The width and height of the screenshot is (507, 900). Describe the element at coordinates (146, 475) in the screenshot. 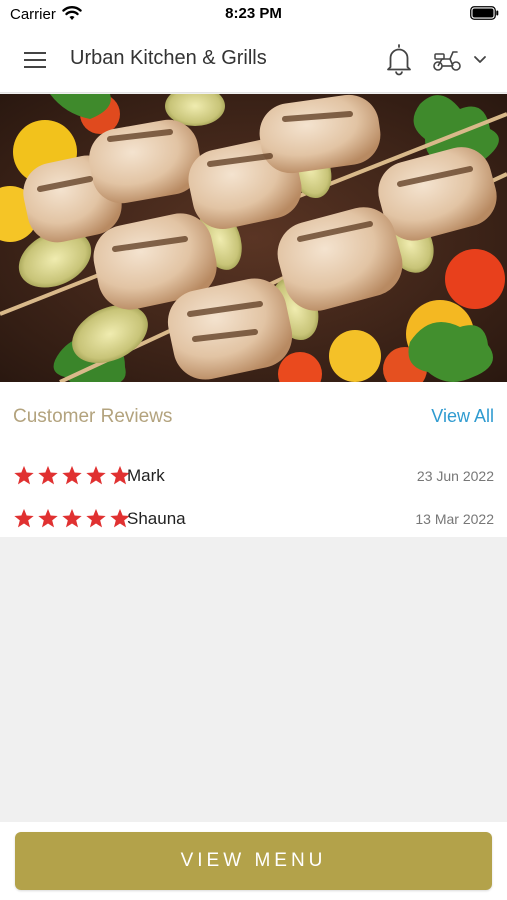

I see `reviewer-name: Mark` at that location.